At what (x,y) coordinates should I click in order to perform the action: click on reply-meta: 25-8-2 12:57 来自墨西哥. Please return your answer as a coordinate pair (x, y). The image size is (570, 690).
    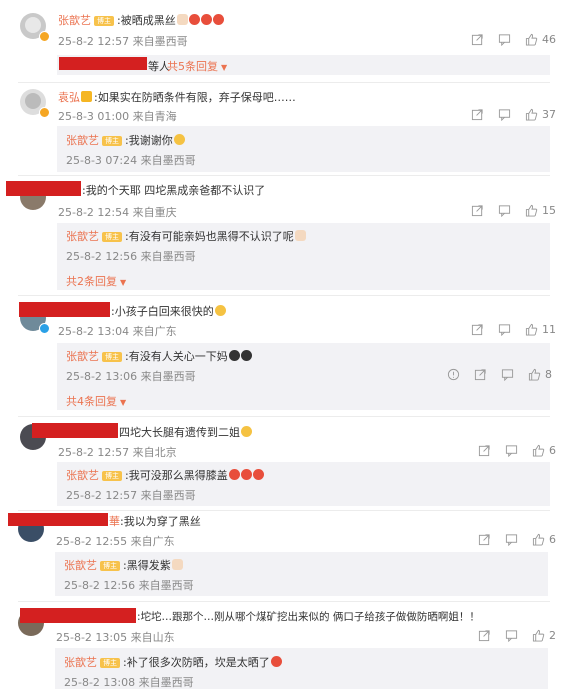
    Looking at the image, I should click on (131, 495).